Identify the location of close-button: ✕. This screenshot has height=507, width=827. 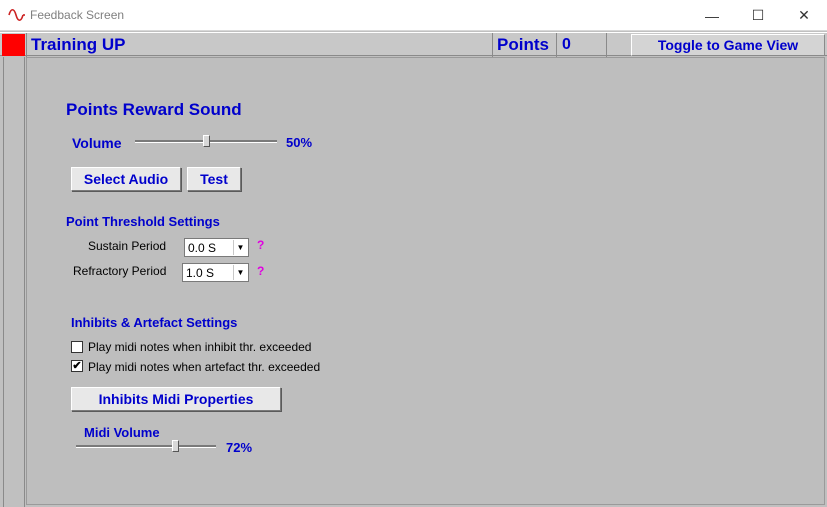
(804, 15).